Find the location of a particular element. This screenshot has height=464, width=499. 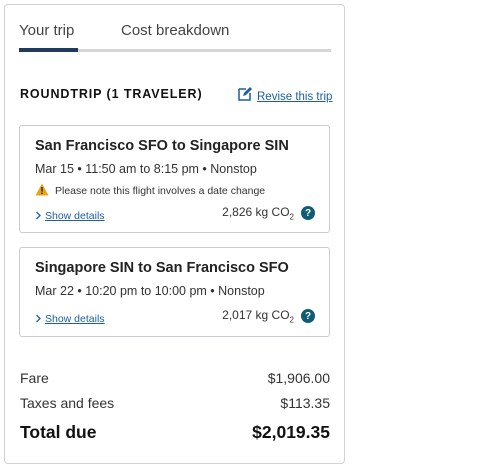

fare-row: Fare $1,906.00 is located at coordinates (175, 378).